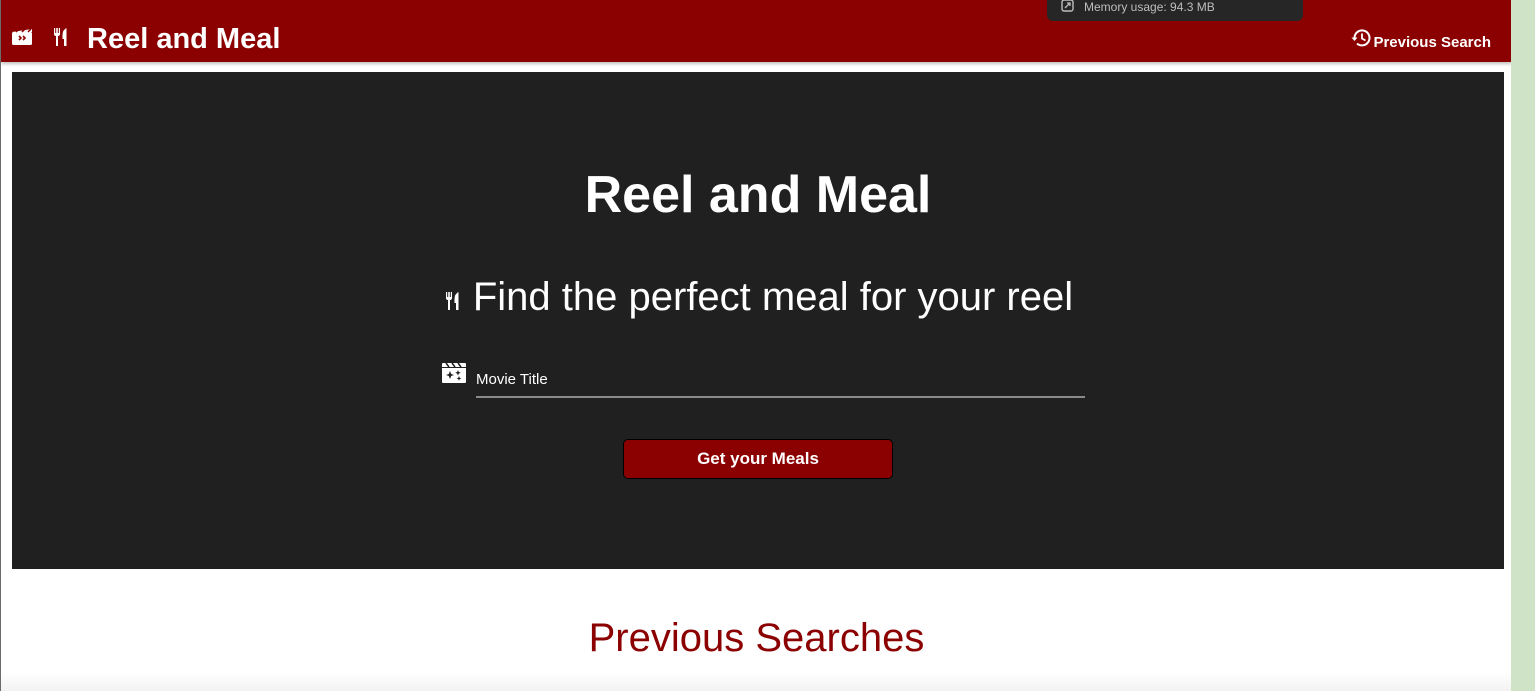 Image resolution: width=1535 pixels, height=691 pixels. Describe the element at coordinates (780, 380) in the screenshot. I see `movie-title-input` at that location.